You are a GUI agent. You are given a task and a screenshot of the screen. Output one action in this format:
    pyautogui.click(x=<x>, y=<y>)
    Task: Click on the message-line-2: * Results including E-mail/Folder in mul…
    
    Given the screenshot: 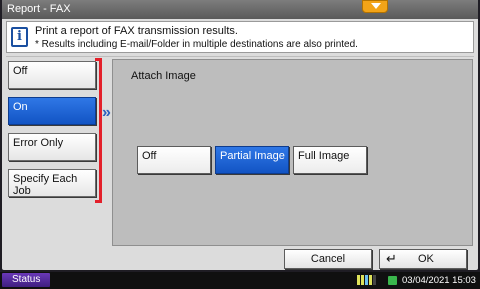 What is the action you would take?
    pyautogui.click(x=196, y=44)
    